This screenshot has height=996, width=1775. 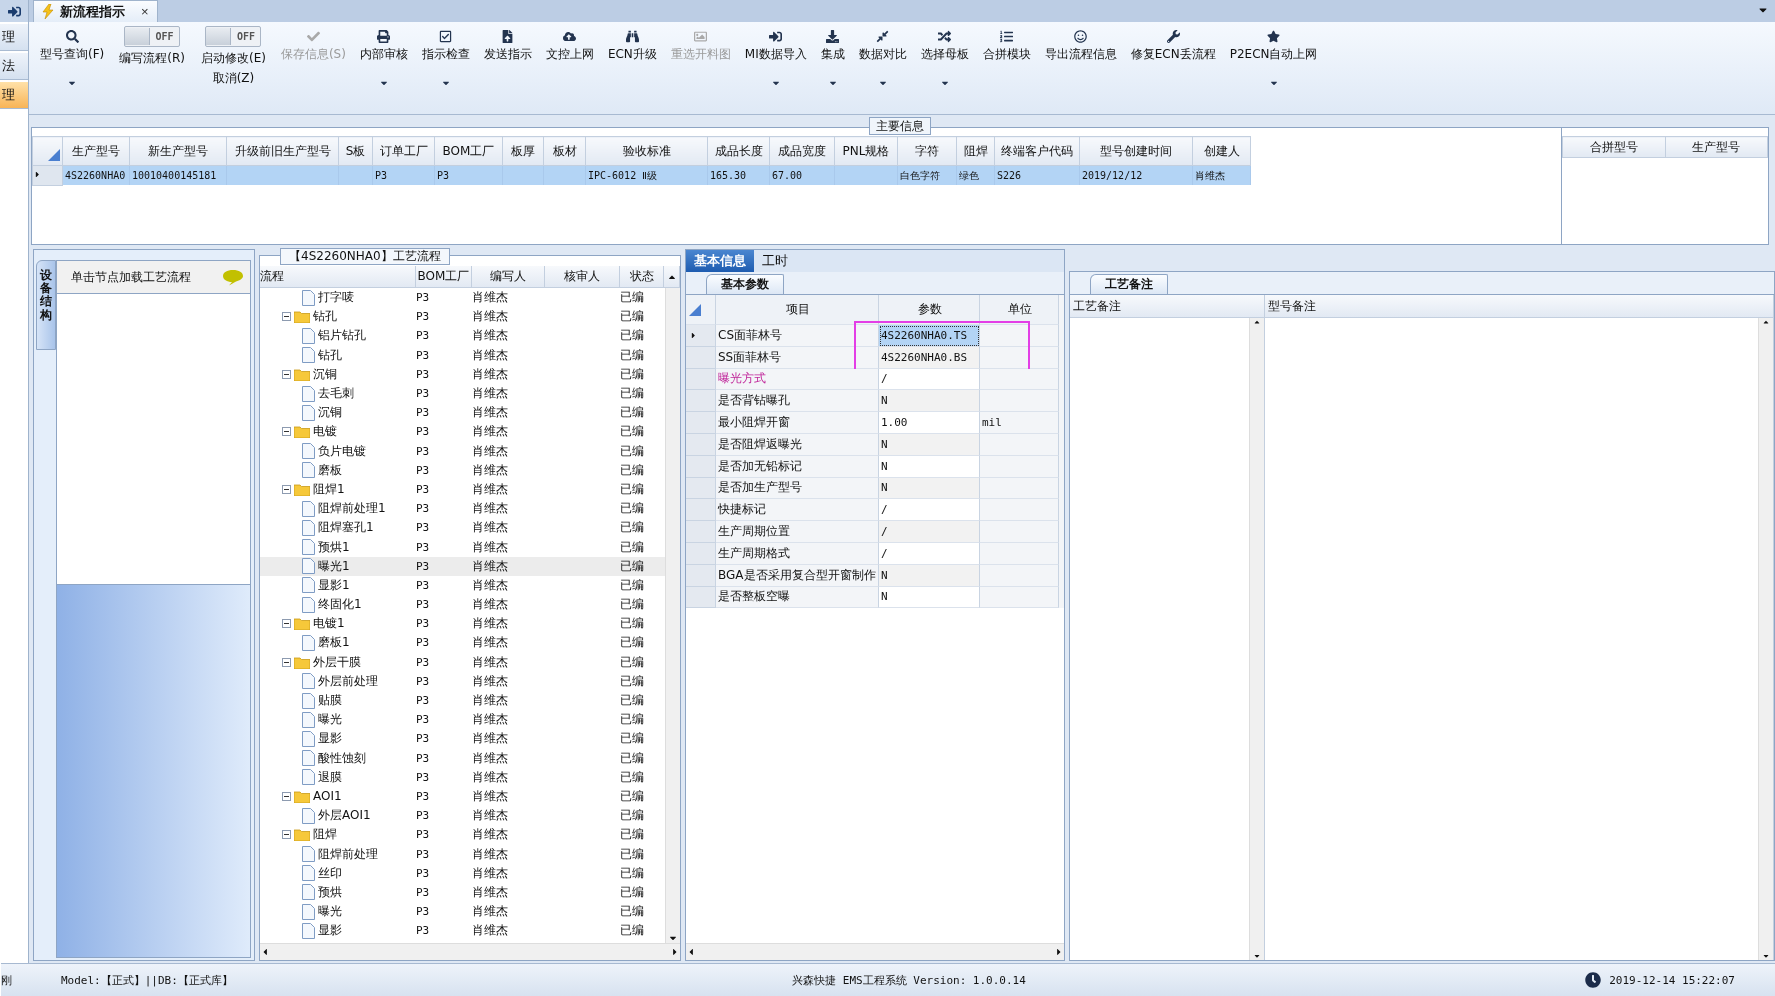 What do you see at coordinates (1006, 45) in the screenshot?
I see `toolbar-button: 合拼模块` at bounding box center [1006, 45].